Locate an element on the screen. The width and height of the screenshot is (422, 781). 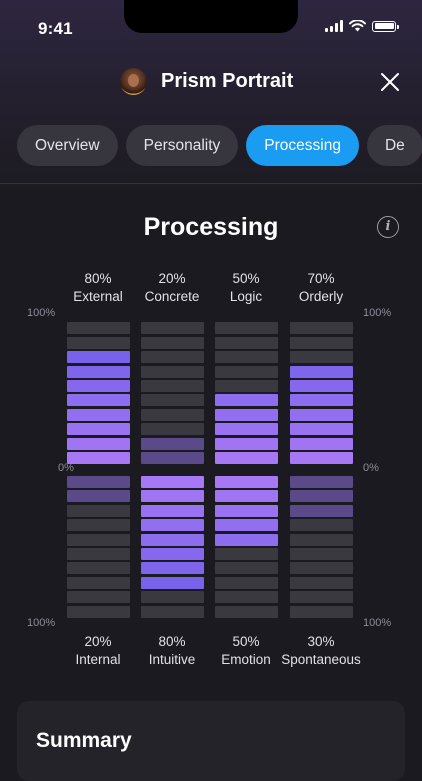
column-top-percent: 70% is located at coordinates (321, 278).